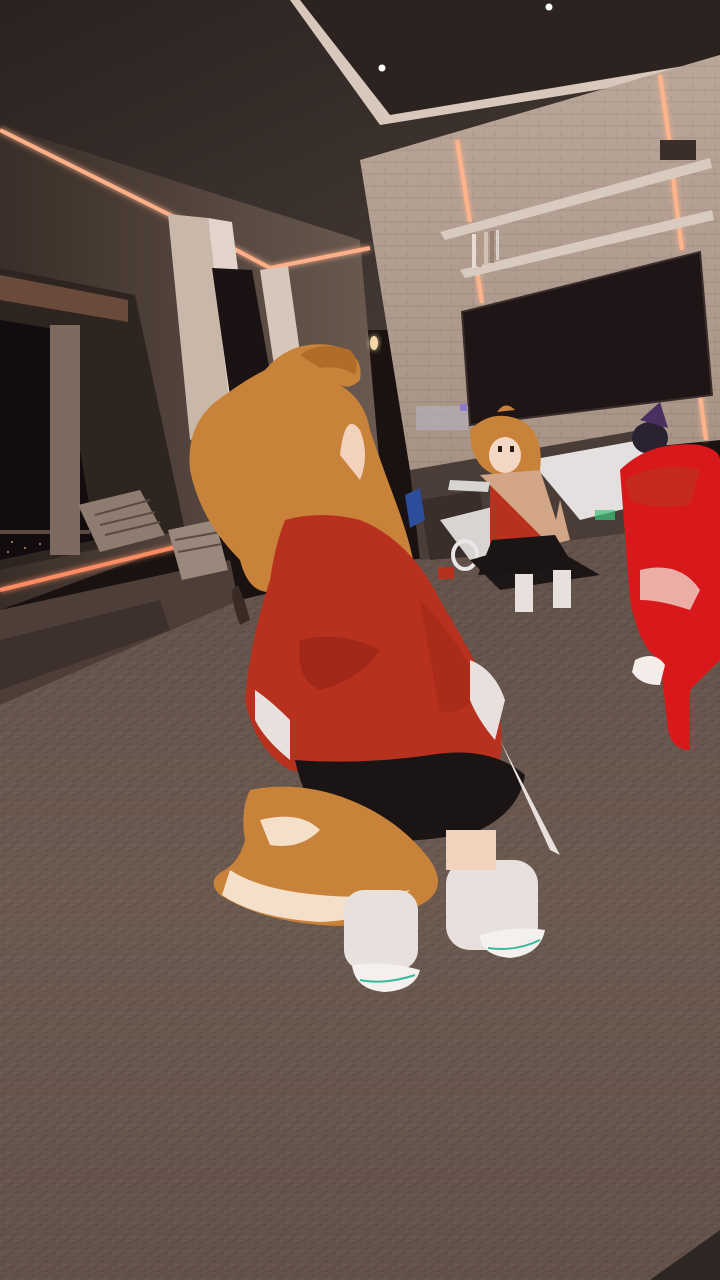 Image resolution: width=720 pixels, height=1280 pixels. I want to click on wall-sconce, so click(374, 343).